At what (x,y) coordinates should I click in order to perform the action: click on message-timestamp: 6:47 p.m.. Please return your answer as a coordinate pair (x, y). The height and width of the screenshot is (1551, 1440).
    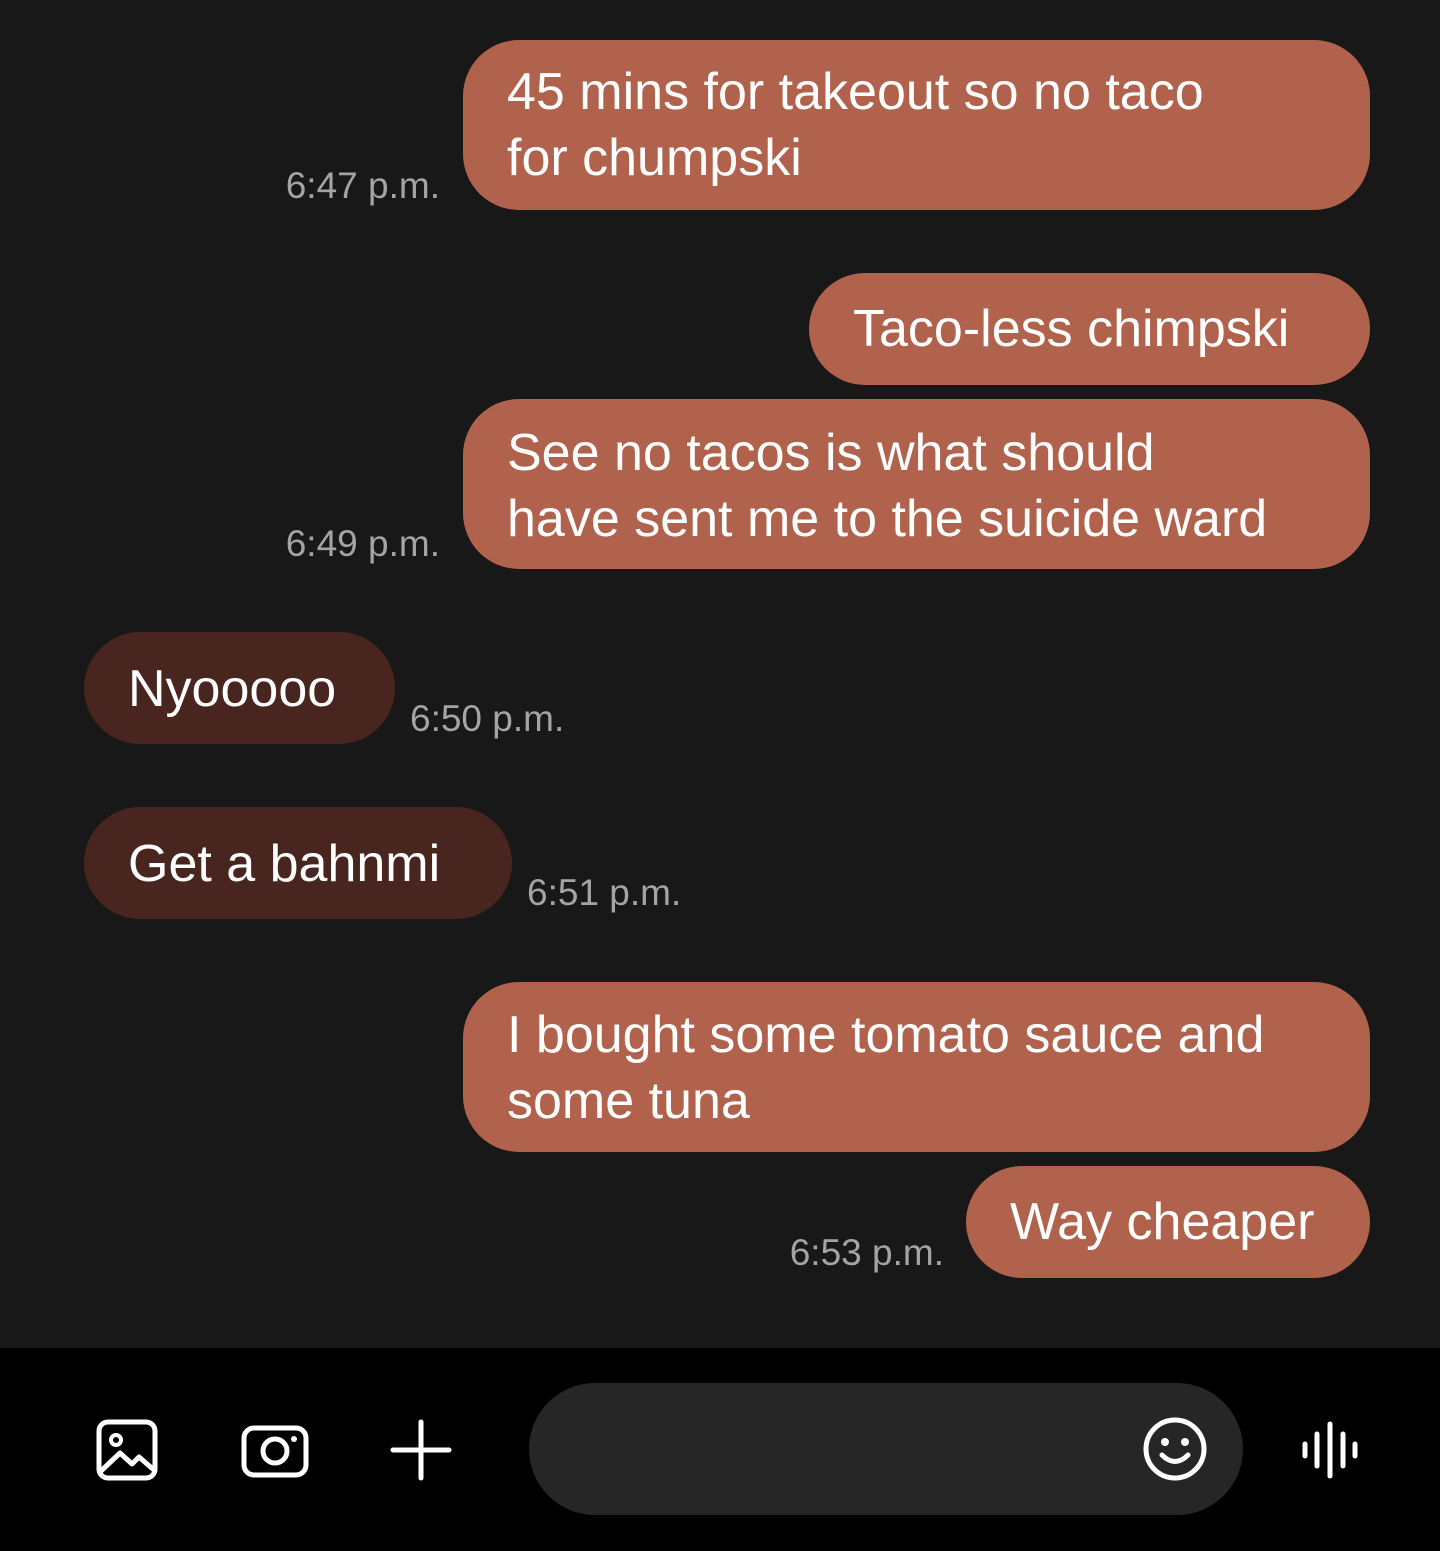
    Looking at the image, I should click on (362, 185).